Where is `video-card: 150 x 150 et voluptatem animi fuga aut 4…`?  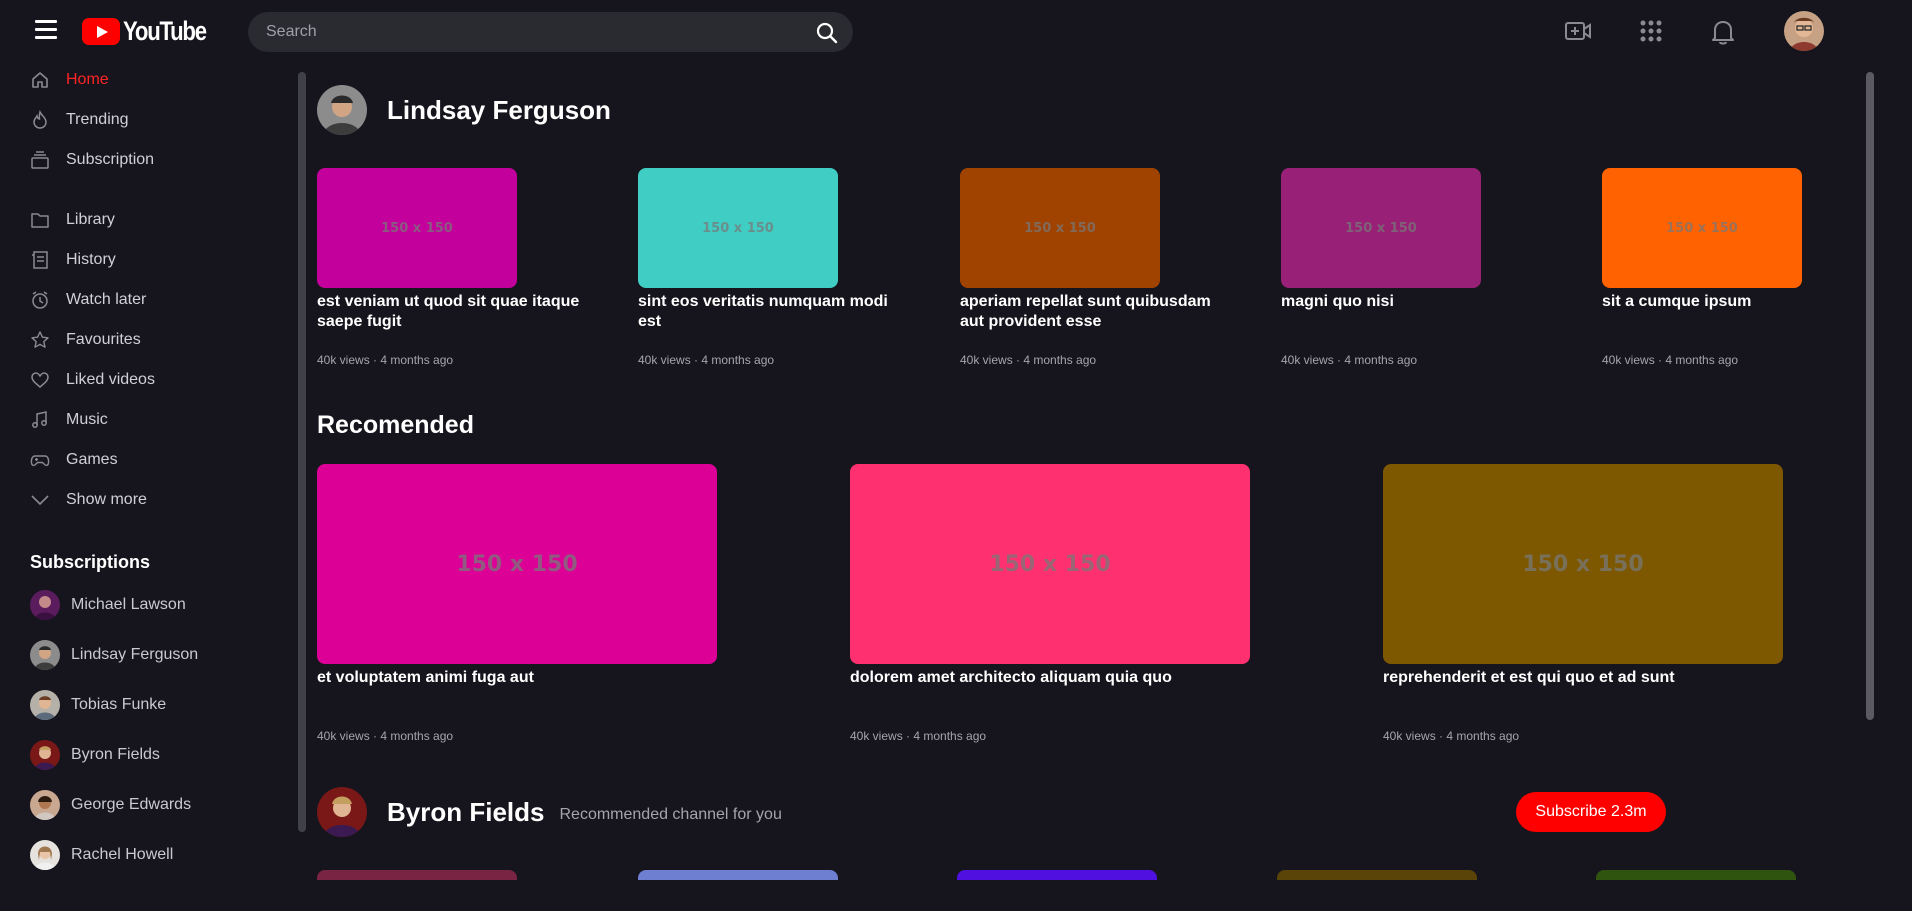
video-card: 150 x 150 et voluptatem animi fuga aut 4… is located at coordinates (527, 603).